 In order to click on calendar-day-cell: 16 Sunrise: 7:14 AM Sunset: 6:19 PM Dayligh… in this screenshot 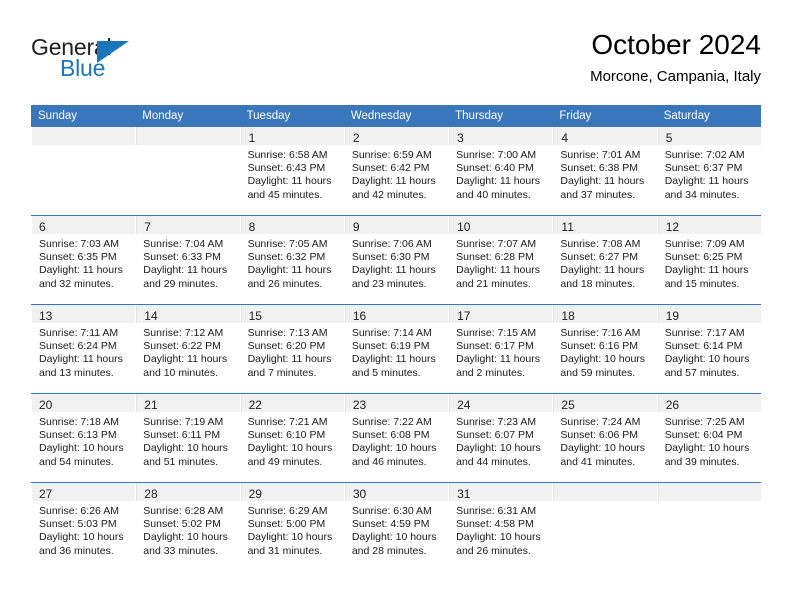, I will do `click(396, 349)`.